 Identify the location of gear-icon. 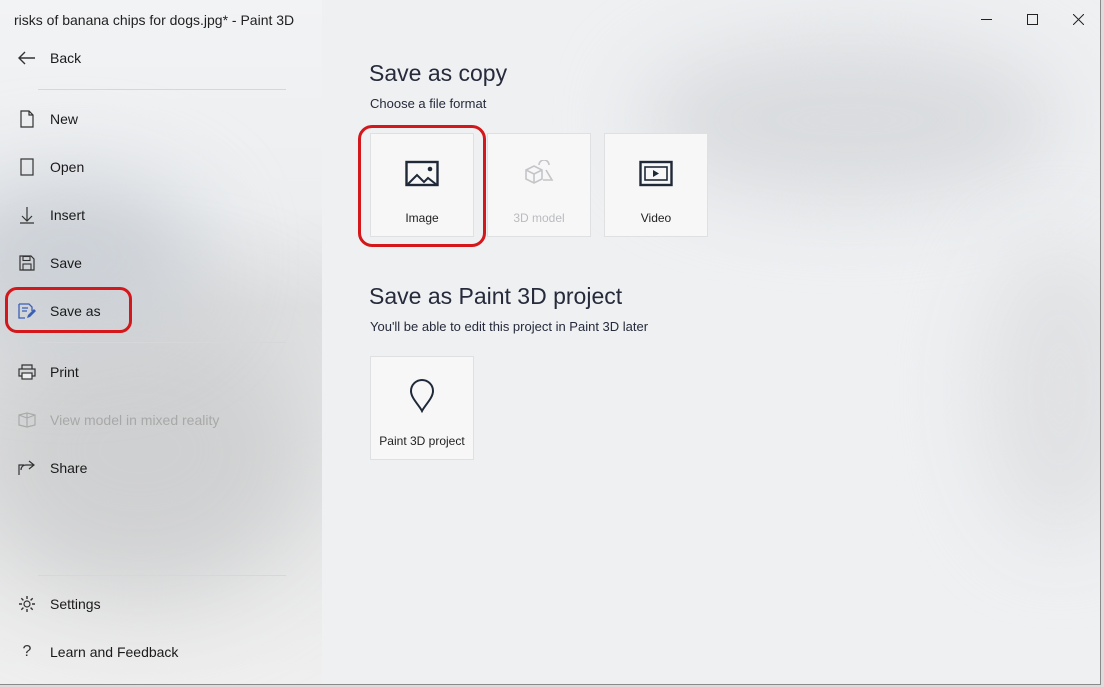
(27, 604).